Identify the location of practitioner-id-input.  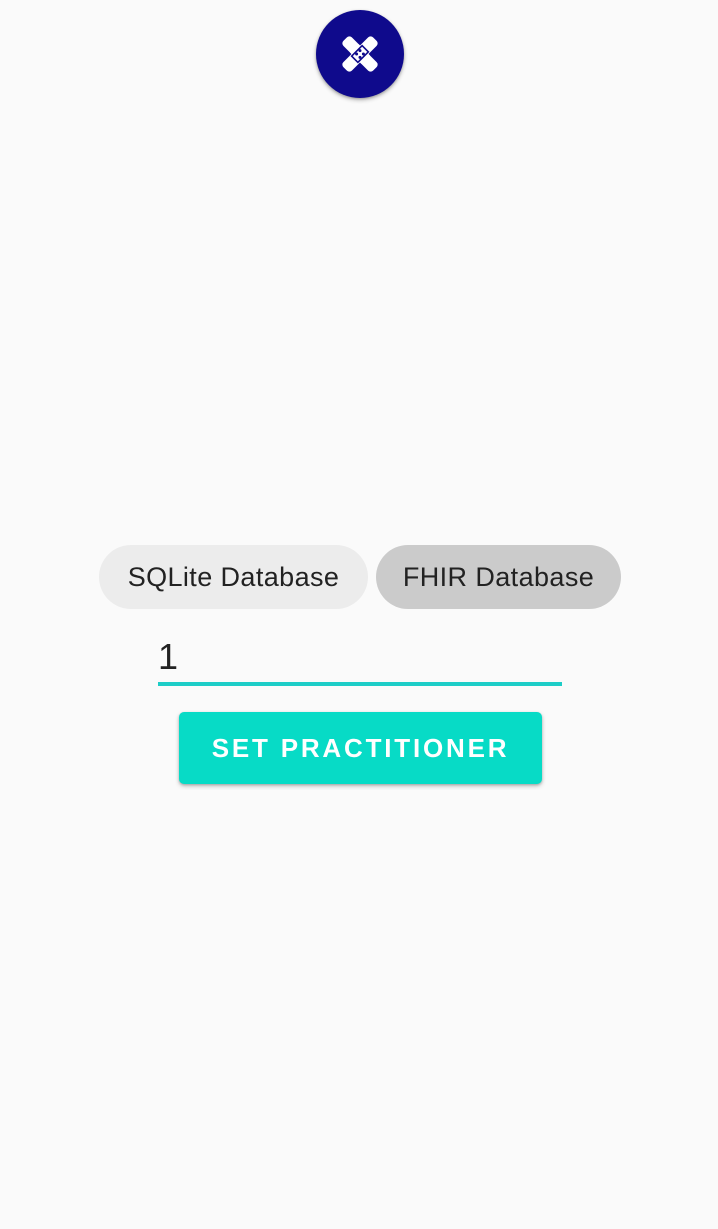
(360, 656).